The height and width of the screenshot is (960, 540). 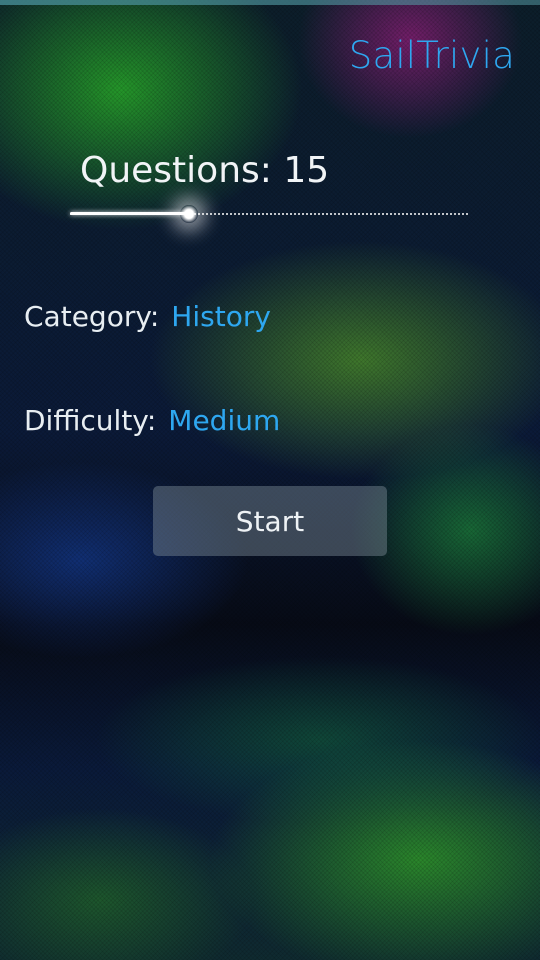 What do you see at coordinates (270, 2) in the screenshot?
I see `status-edge` at bounding box center [270, 2].